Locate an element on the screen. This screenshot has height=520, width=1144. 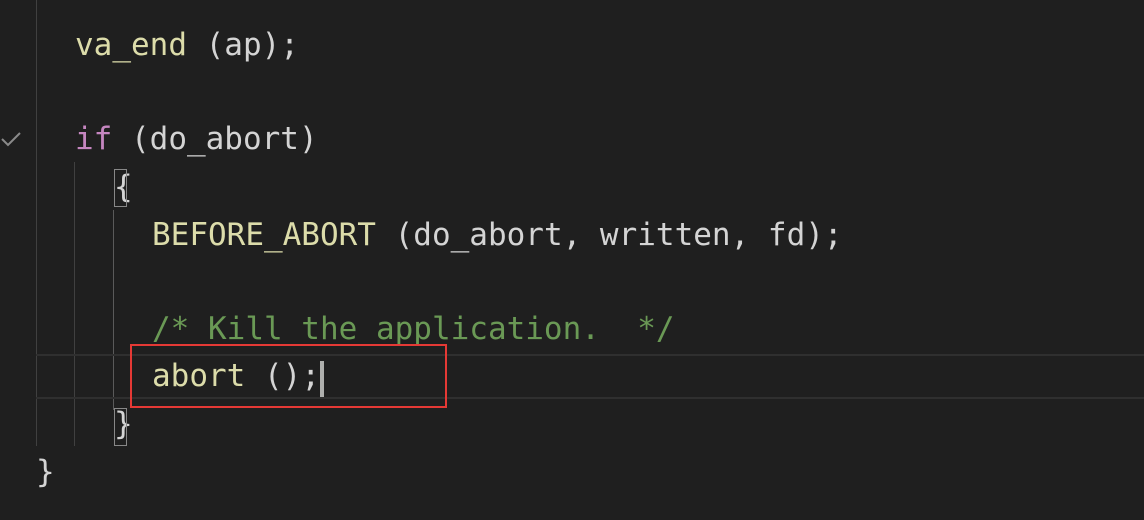
function-token: va_end is located at coordinates (131, 45).